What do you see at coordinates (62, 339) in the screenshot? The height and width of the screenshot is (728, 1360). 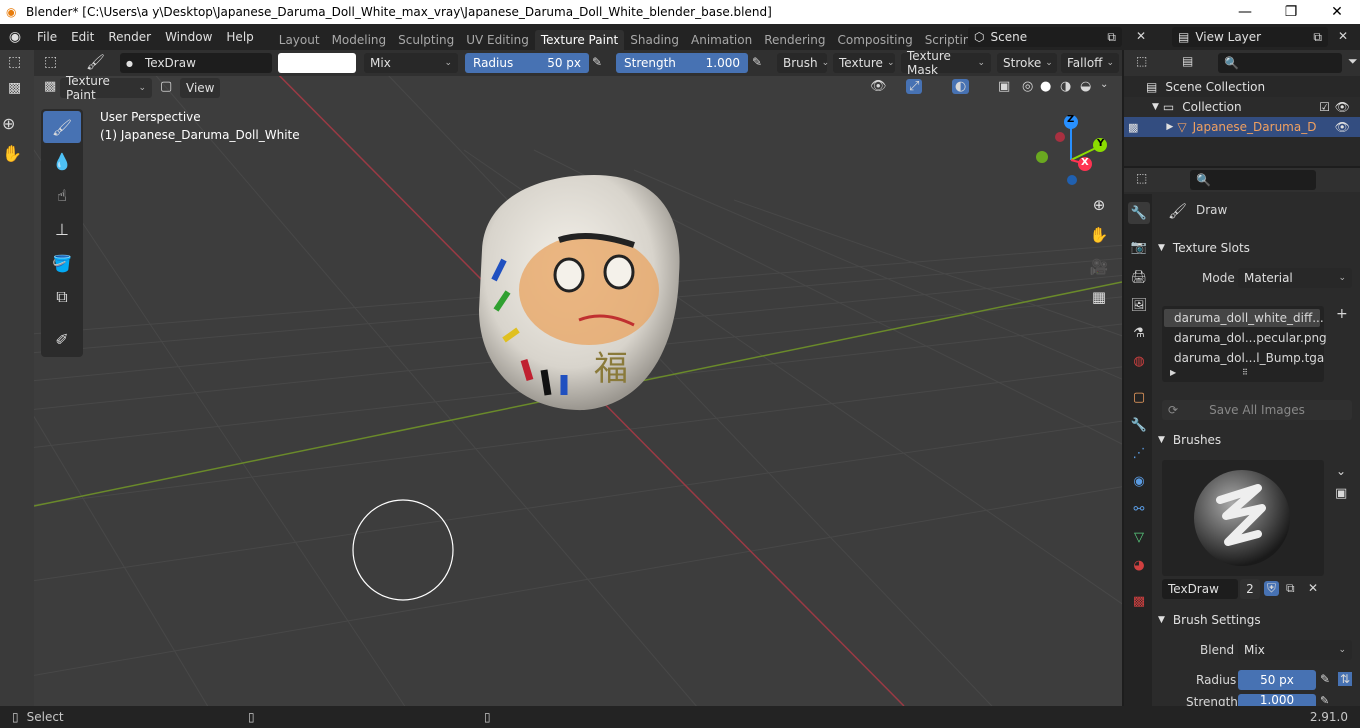 I see `annotate-tool-icon: ✐` at bounding box center [62, 339].